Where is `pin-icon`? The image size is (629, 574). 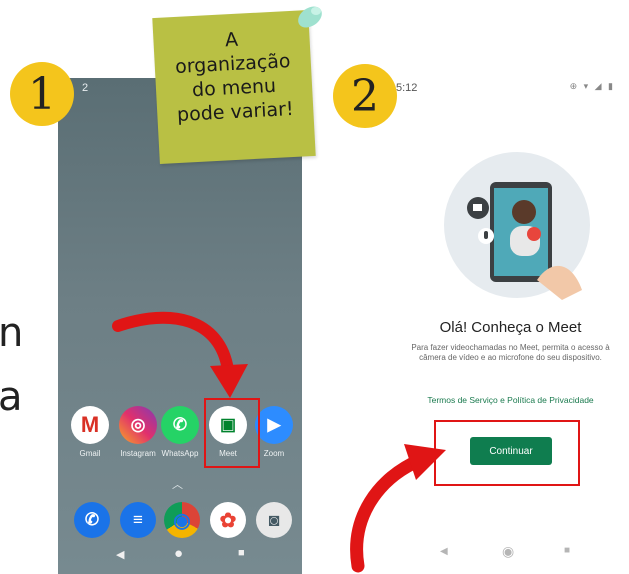
pin-icon is located at coordinates (310, 17).